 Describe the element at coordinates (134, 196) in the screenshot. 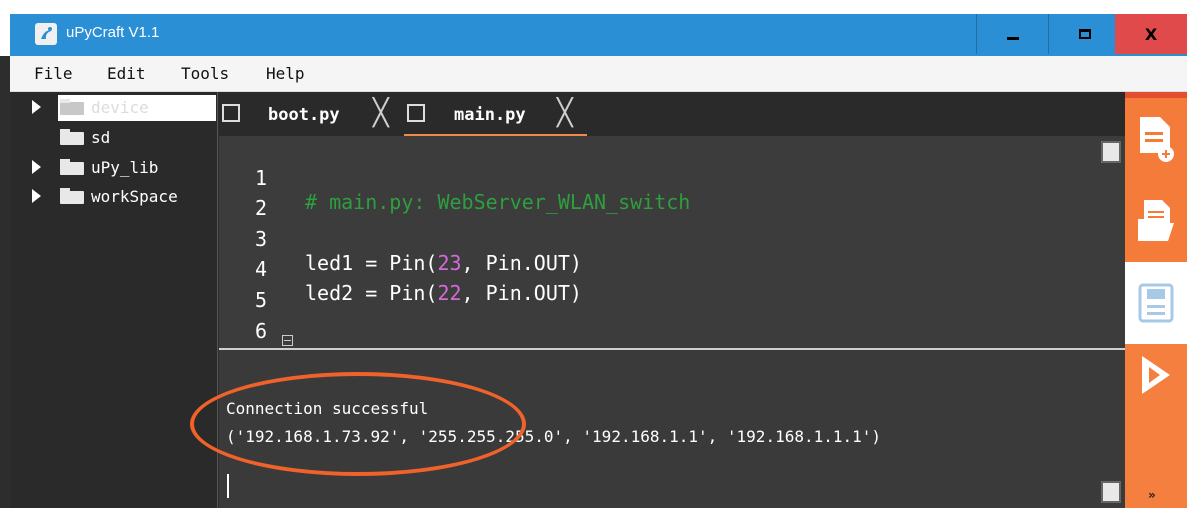

I see `tree-item-label: workSpace` at that location.